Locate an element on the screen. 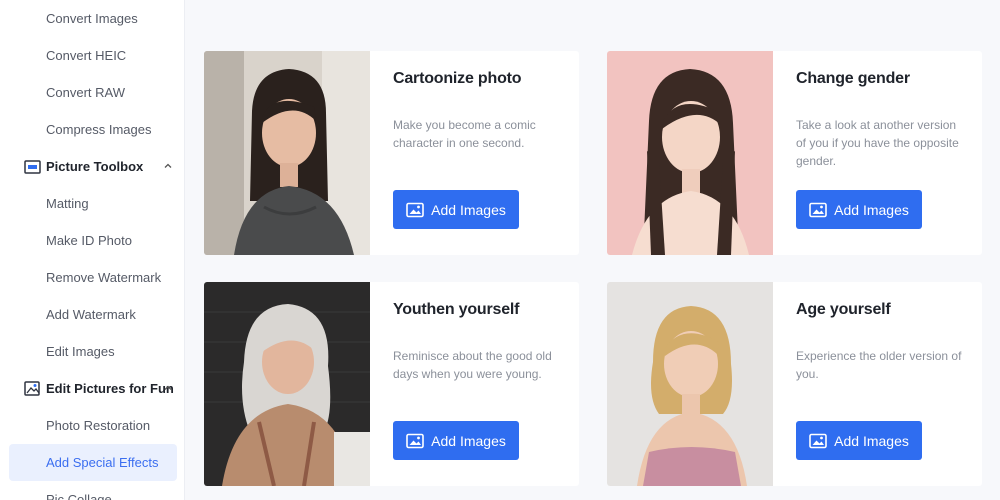 Image resolution: width=1000 pixels, height=500 pixels. sidebar-section-edit-pictures-for-fun: Edit Pictures for Fun is located at coordinates (101, 388).